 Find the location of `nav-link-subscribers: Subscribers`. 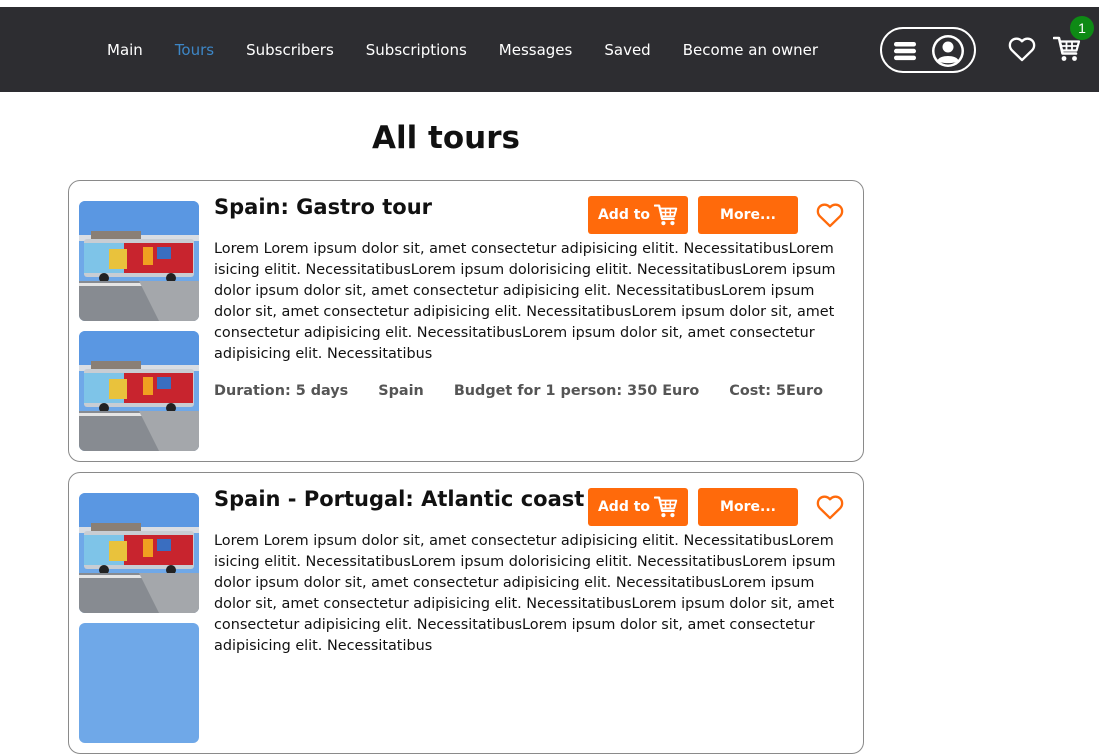

nav-link-subscribers: Subscribers is located at coordinates (290, 50).